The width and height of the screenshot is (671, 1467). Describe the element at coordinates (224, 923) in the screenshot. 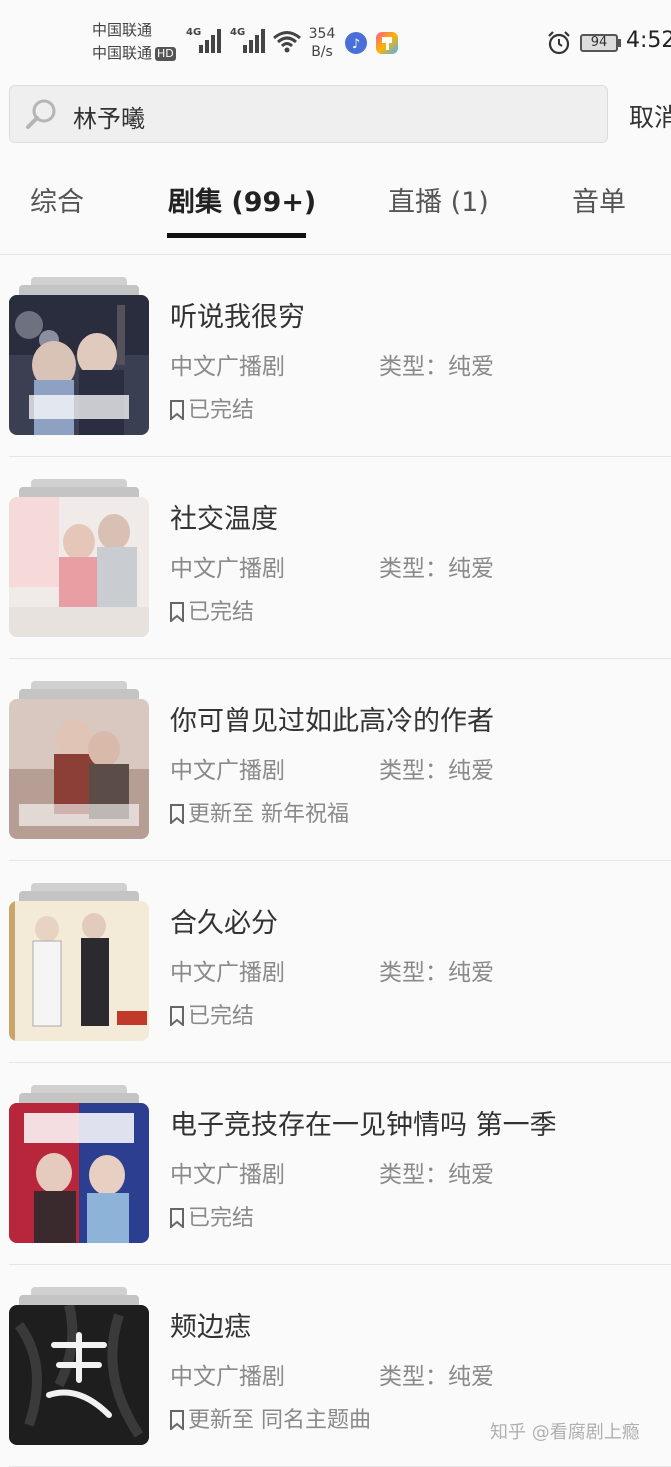

I see `item-title: 合久必分` at that location.